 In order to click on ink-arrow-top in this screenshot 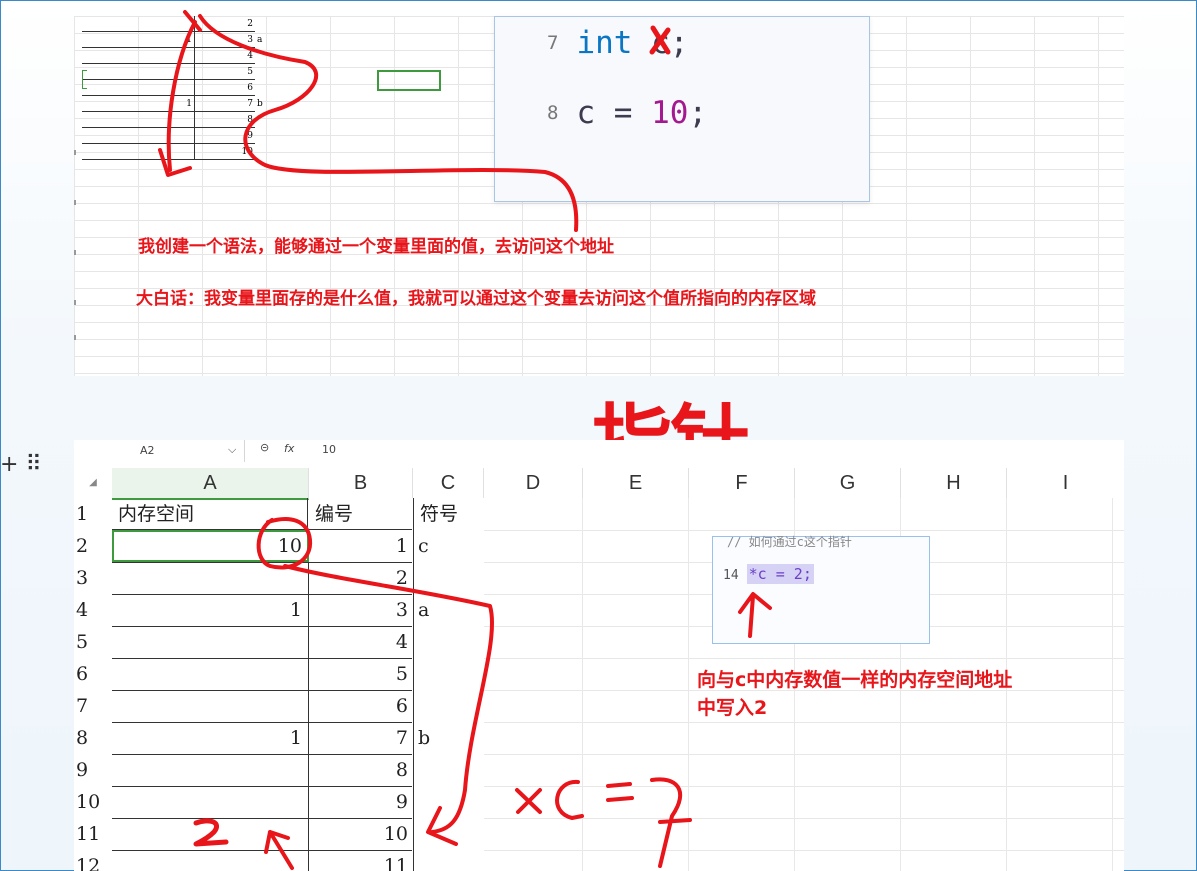, I will do `click(388, 123)`.